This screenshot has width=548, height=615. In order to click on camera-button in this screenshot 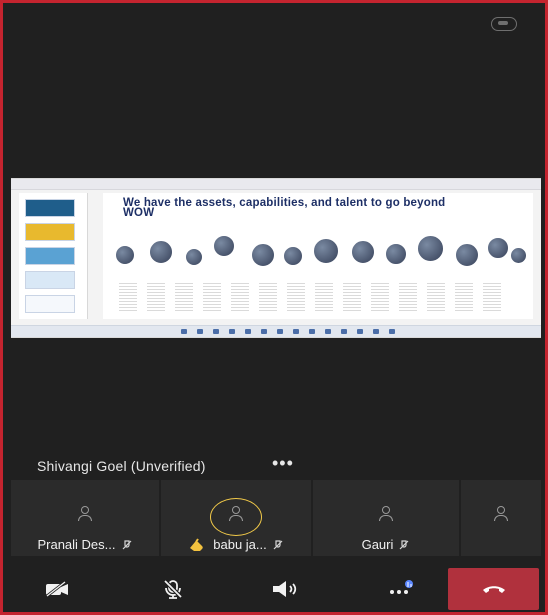, I will do `click(57, 588)`.